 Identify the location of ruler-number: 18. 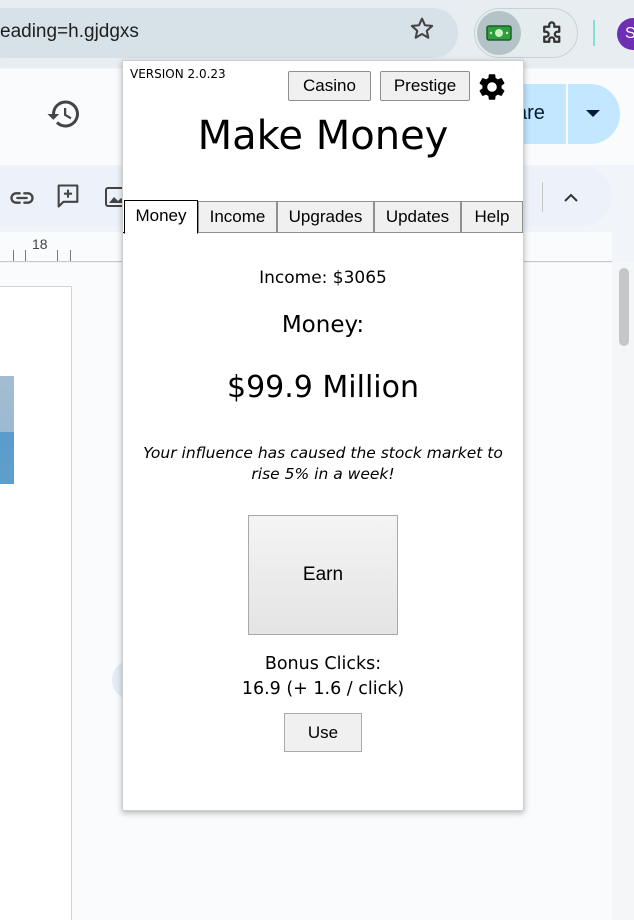
(40, 244).